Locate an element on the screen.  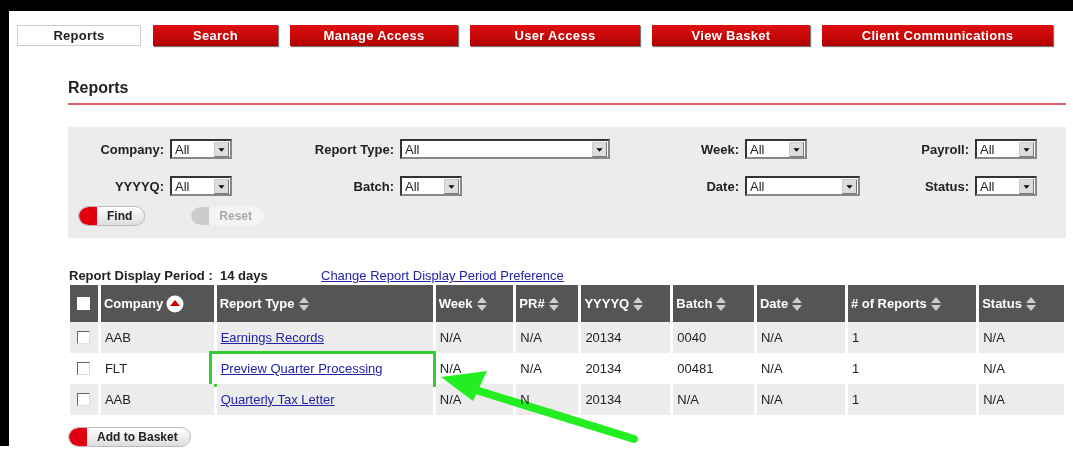
table-cell: 00481 is located at coordinates (695, 368).